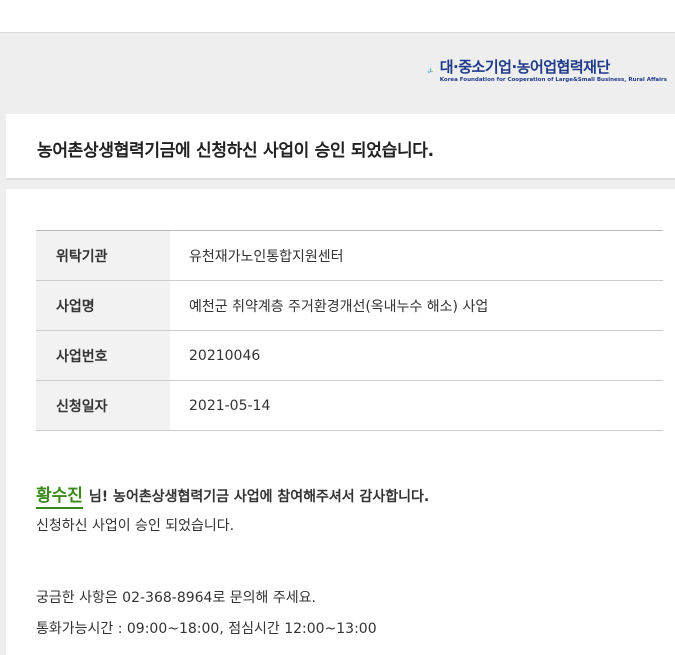  I want to click on table-row-agency: 위탁기관 유천재가노인통합지원센터, so click(349, 256).